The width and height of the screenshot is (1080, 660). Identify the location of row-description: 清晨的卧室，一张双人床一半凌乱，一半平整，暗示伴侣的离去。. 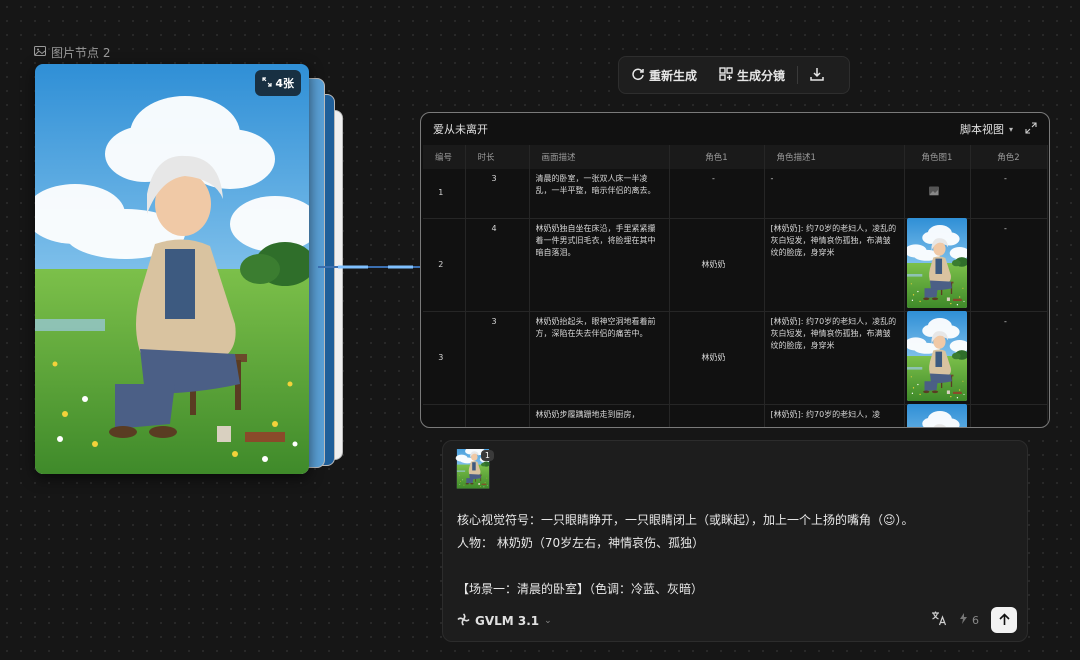
(599, 194).